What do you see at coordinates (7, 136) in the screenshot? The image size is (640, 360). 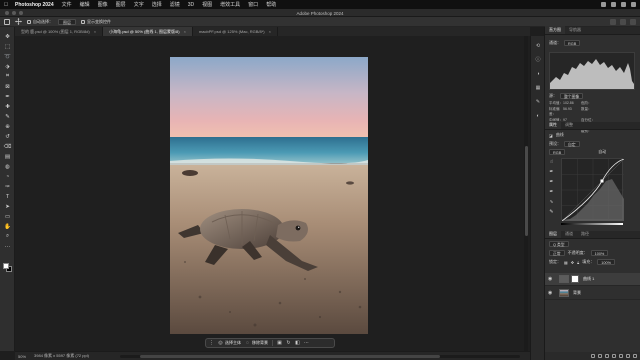 I see `history-brush-tool-icon: ↺` at bounding box center [7, 136].